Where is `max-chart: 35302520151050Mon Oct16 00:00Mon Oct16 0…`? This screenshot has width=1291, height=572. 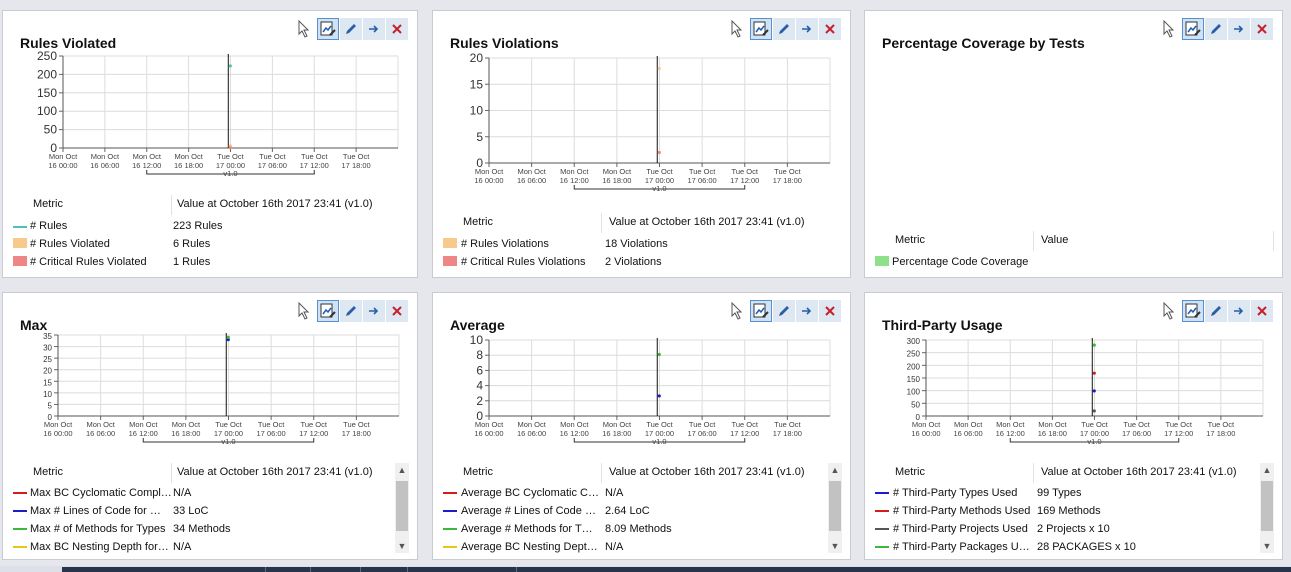 max-chart: 35302520151050Mon Oct16 00:00Mon Oct16 0… is located at coordinates (221, 389).